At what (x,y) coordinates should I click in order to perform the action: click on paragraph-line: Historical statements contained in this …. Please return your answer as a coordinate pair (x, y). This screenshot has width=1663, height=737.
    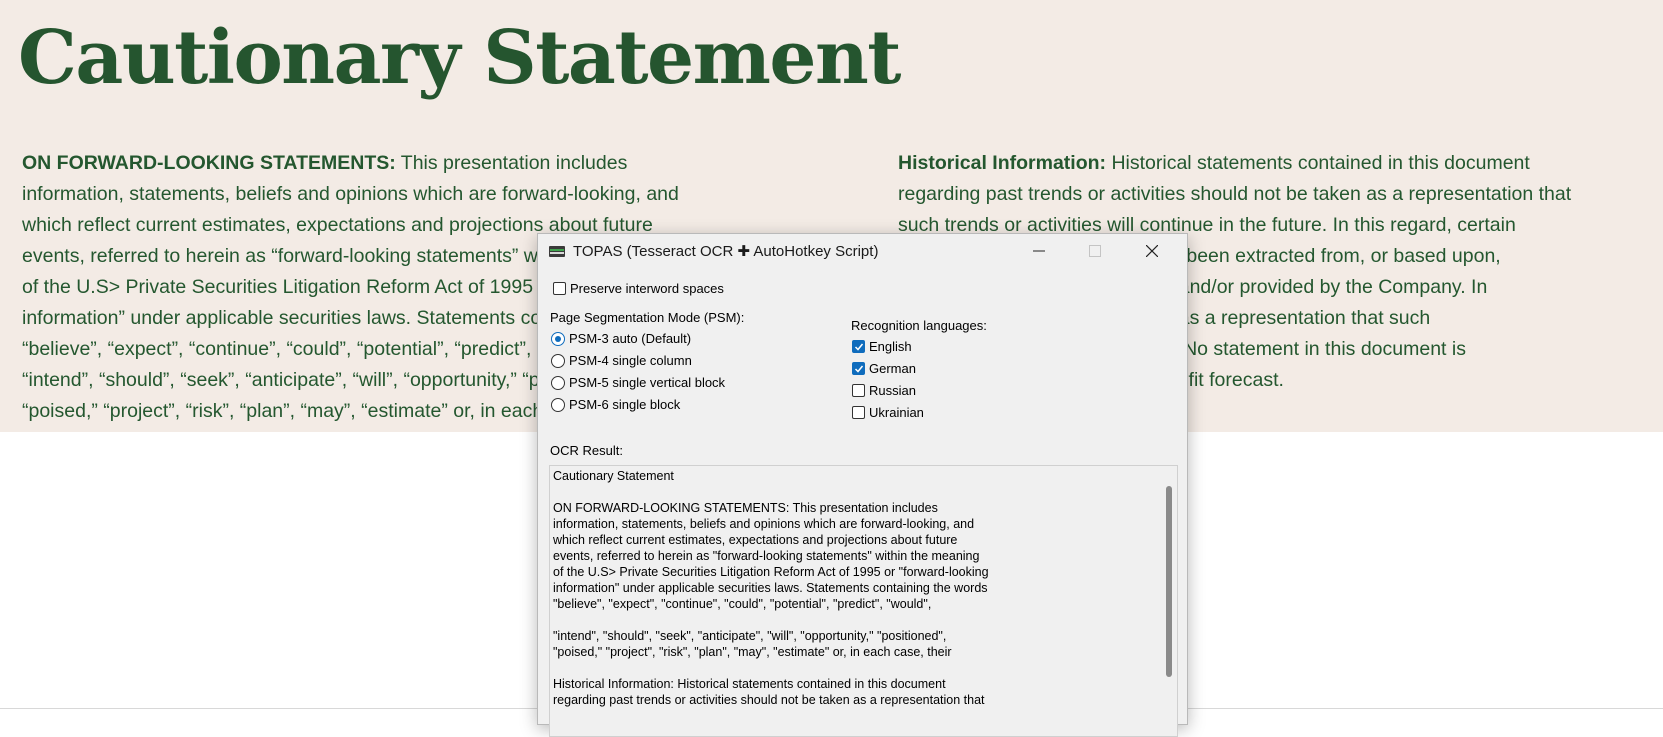
    Looking at the image, I should click on (1318, 163).